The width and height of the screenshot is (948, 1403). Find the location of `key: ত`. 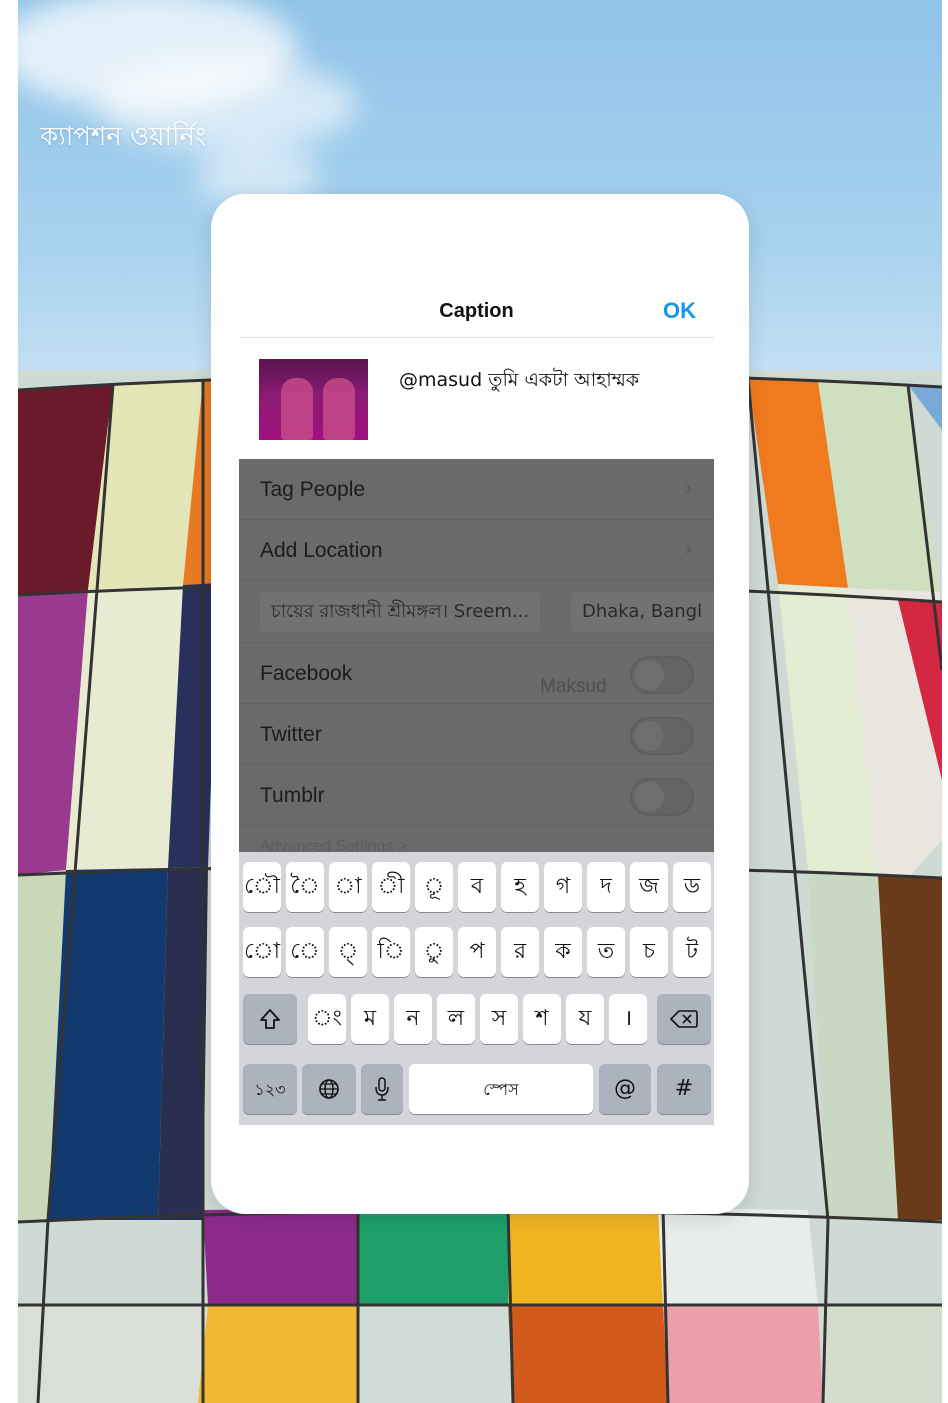

key: ত is located at coordinates (606, 952).